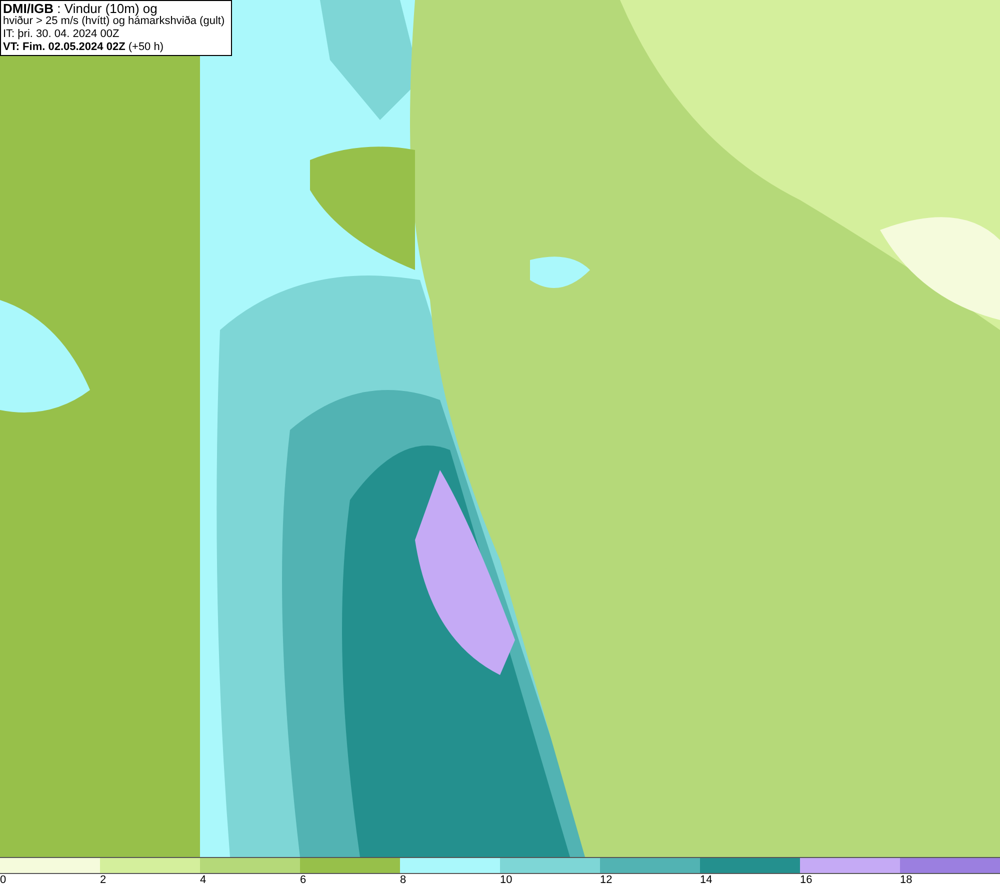 This screenshot has height=887, width=1000. What do you see at coordinates (80, 8) in the screenshot?
I see `header-line: DMI/IGB : Vindur (10m) og` at bounding box center [80, 8].